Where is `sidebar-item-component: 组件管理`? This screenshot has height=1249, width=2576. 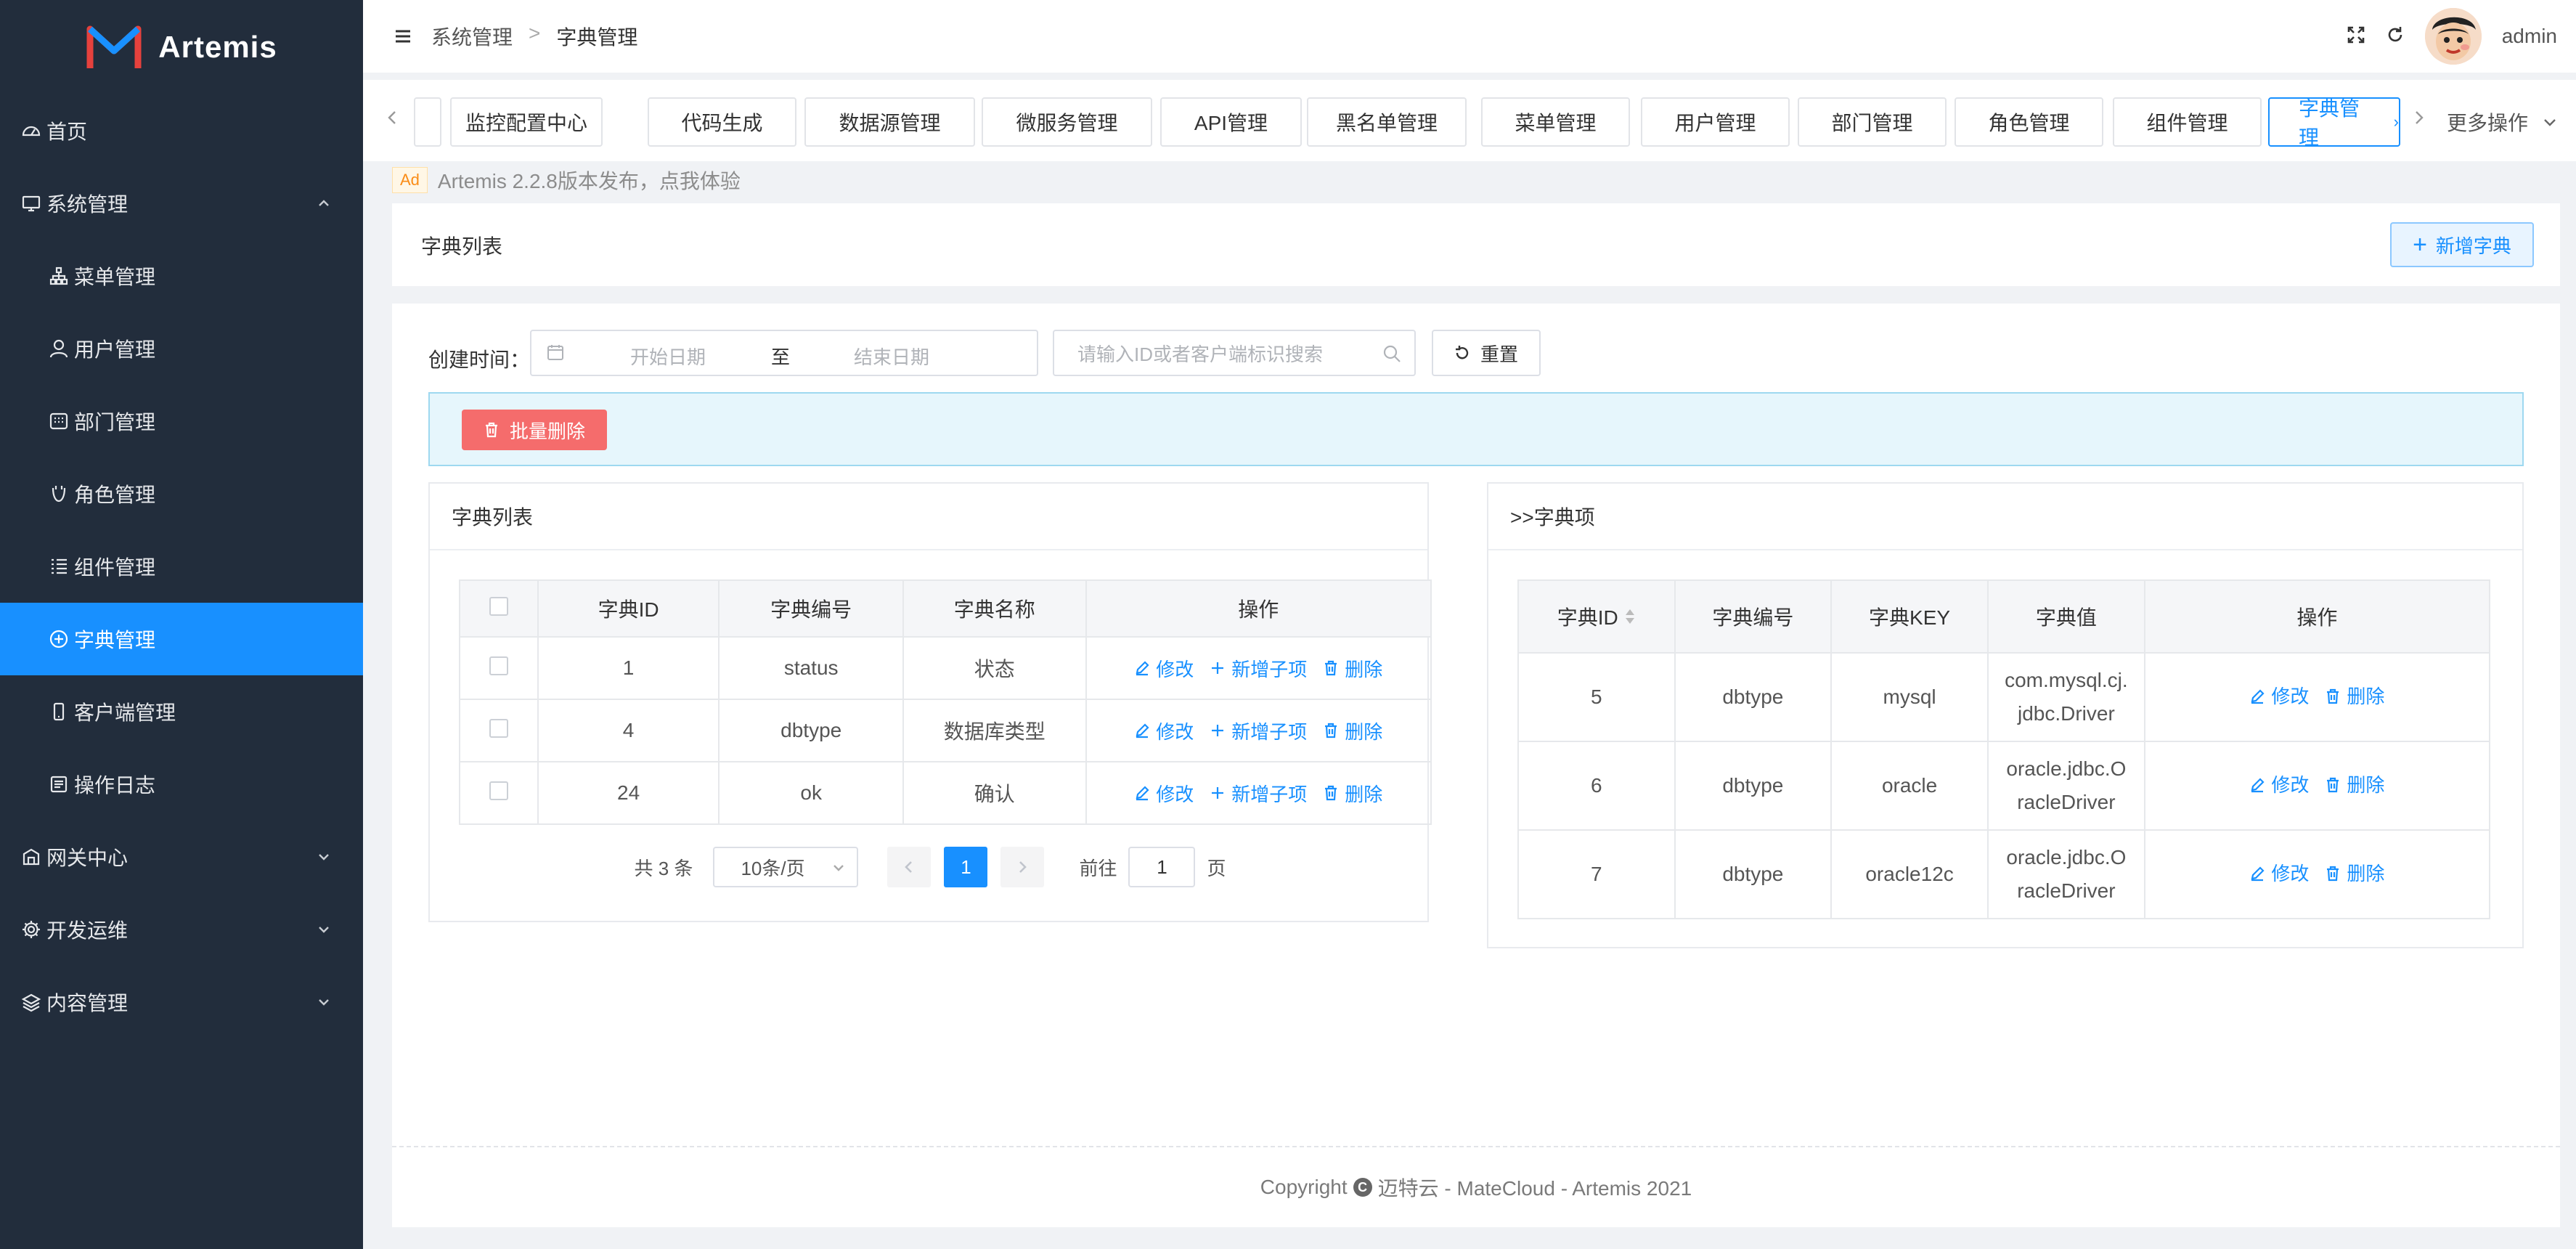
sidebar-item-component: 组件管理 is located at coordinates (181, 566).